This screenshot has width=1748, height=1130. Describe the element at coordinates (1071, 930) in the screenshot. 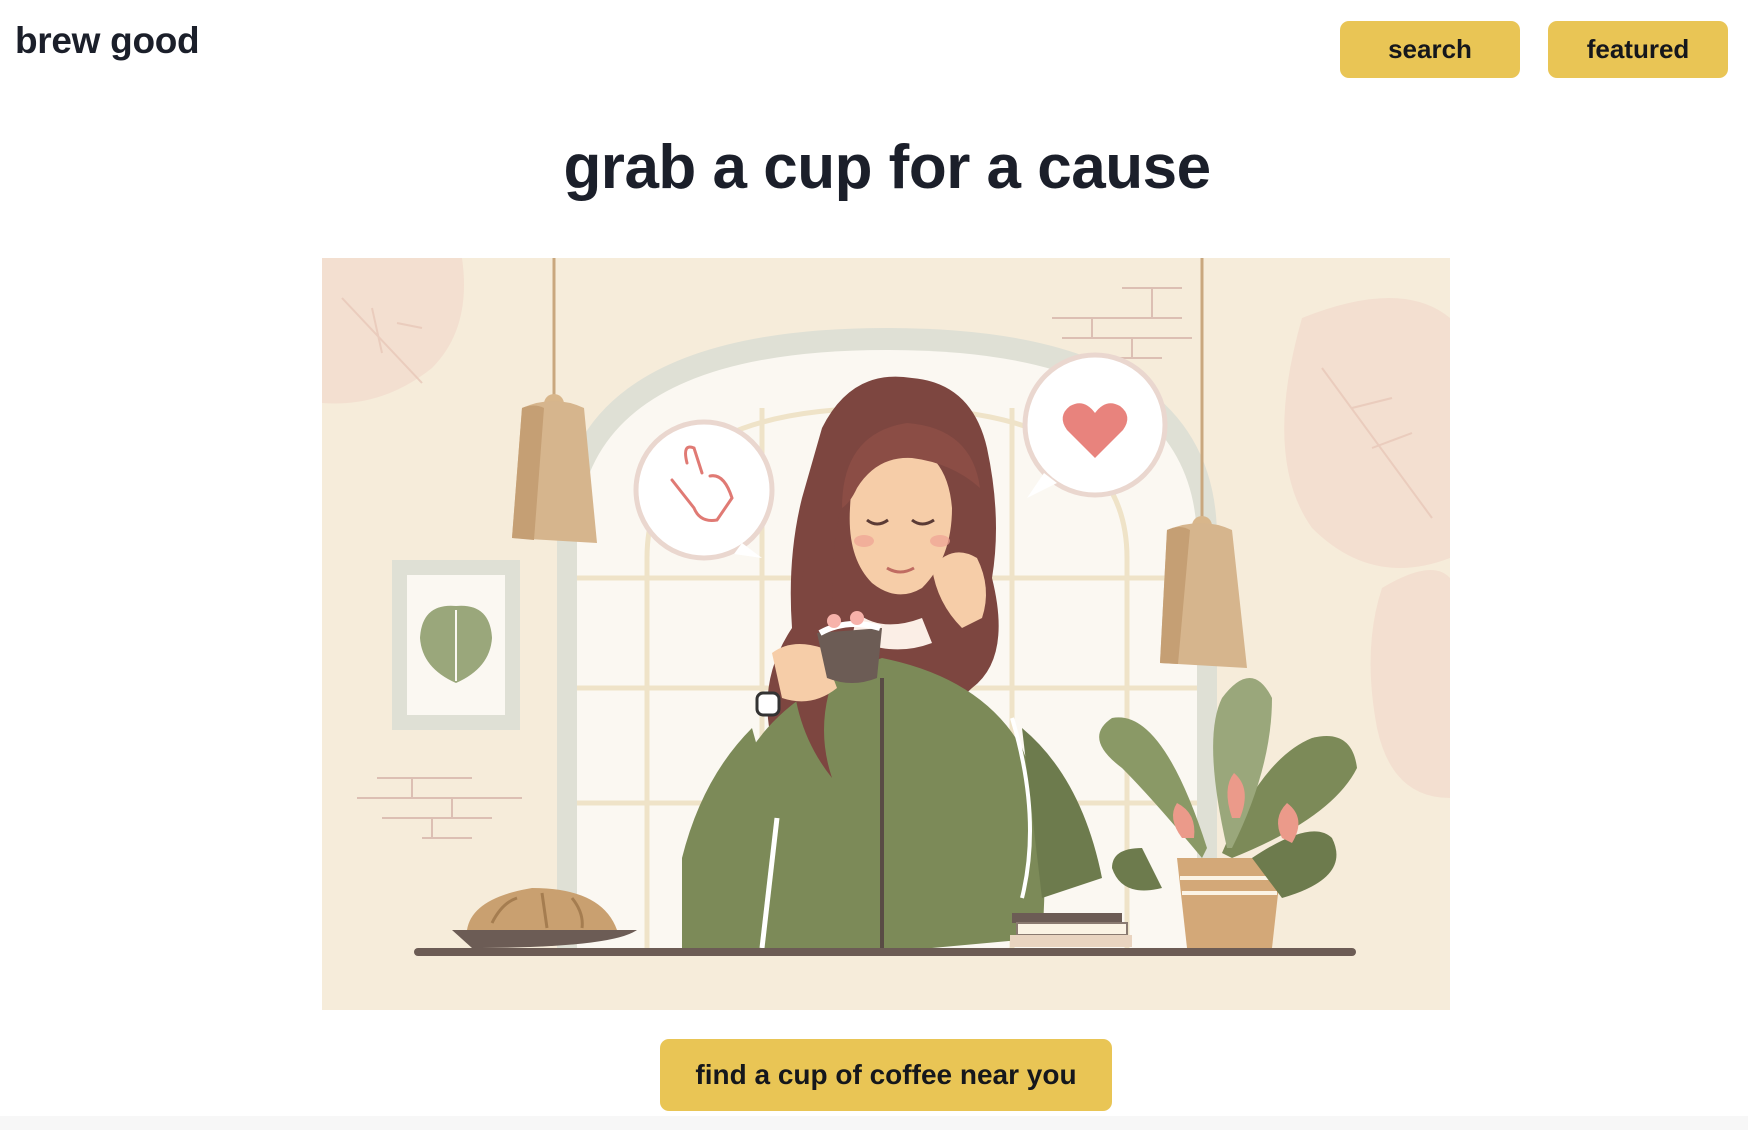

I see `books-icon` at that location.